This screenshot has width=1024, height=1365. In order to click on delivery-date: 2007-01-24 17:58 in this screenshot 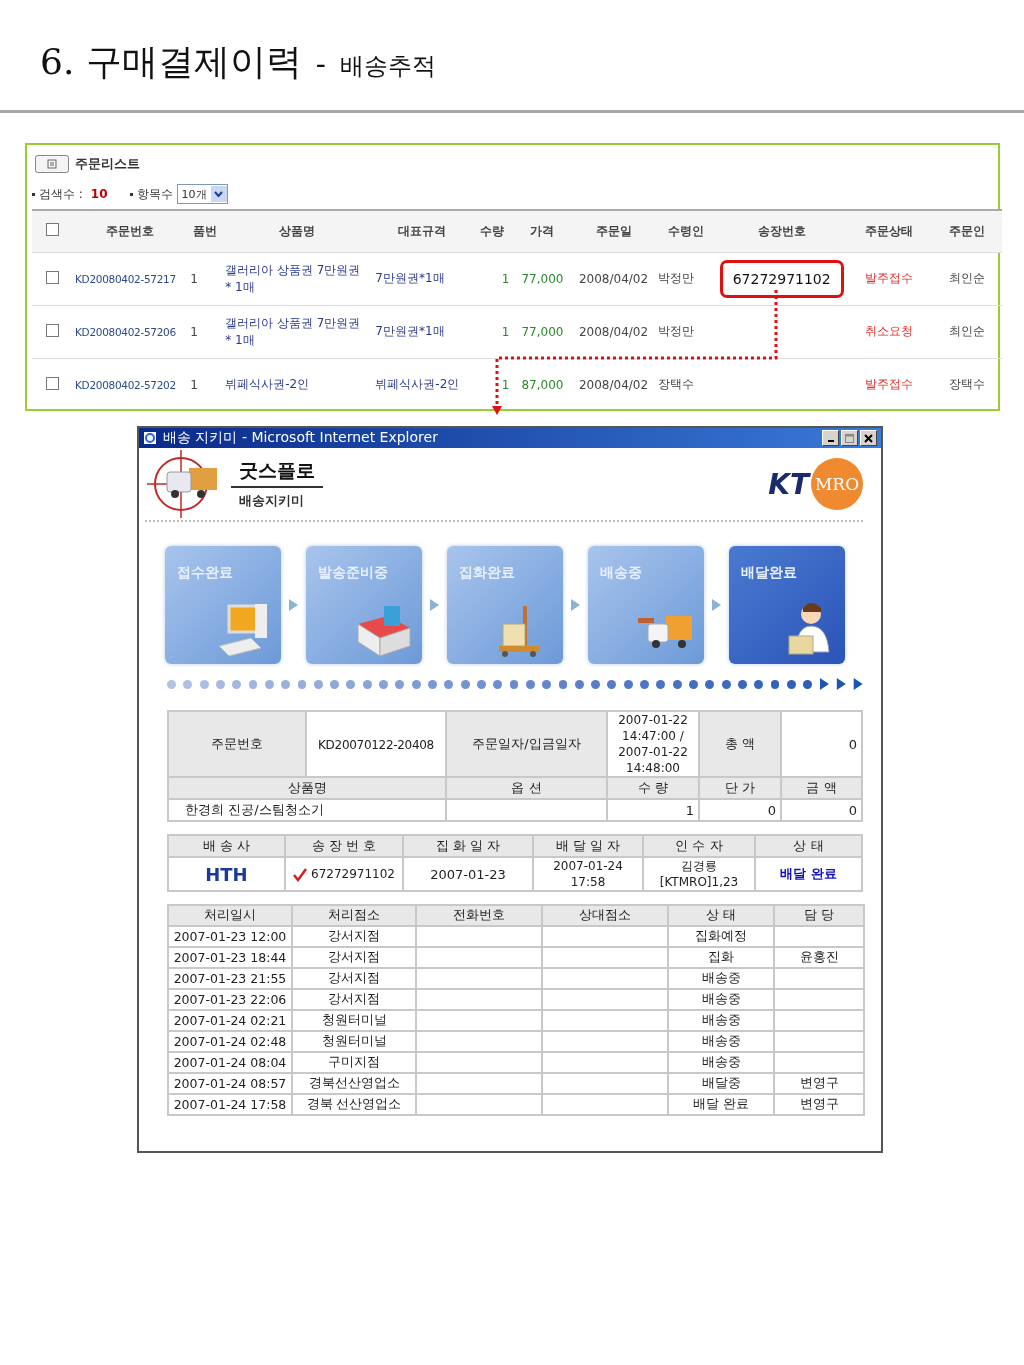, I will do `click(588, 874)`.